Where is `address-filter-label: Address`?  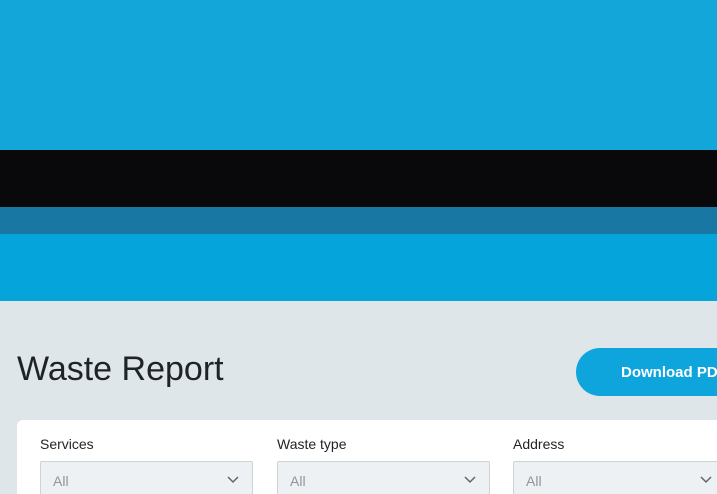
address-filter-label: Address is located at coordinates (539, 444).